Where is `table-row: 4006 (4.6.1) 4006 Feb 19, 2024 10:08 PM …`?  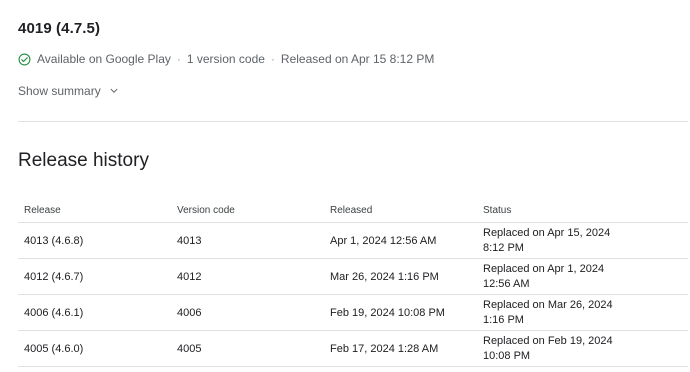 table-row: 4006 (4.6.1) 4006 Feb 19, 2024 10:08 PM … is located at coordinates (353, 313).